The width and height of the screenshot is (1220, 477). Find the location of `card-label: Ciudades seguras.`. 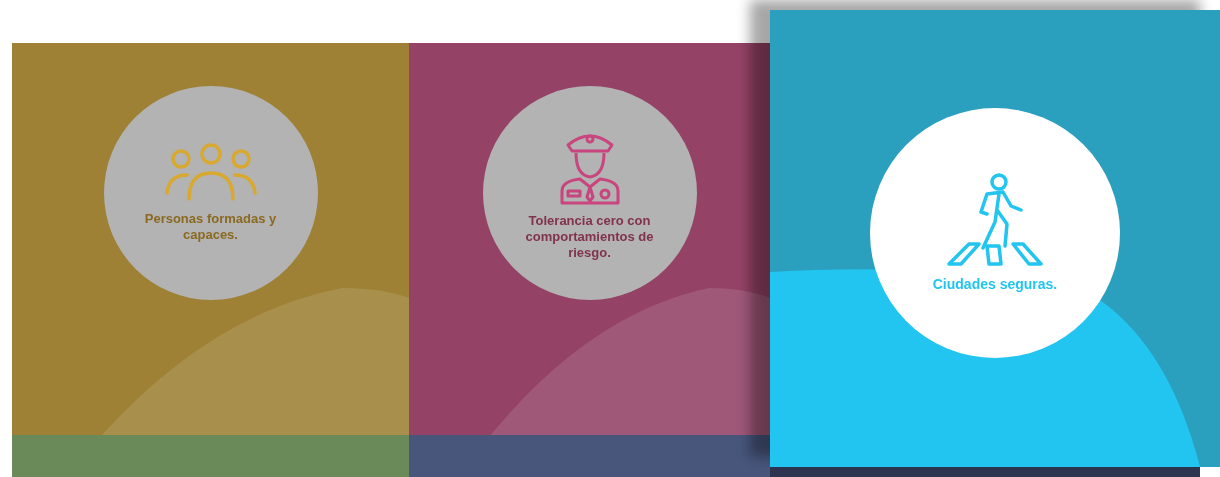

card-label: Ciudades seguras. is located at coordinates (995, 284).